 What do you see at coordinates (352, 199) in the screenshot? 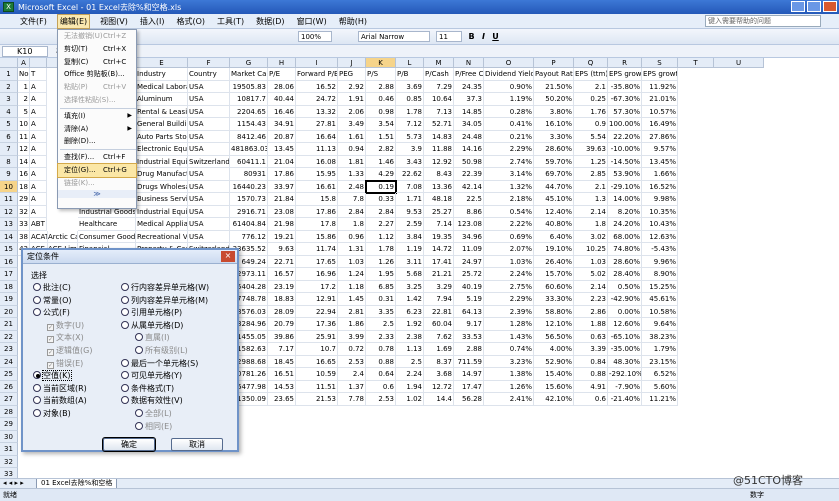
I see `cell: 7.8` at bounding box center [352, 199].